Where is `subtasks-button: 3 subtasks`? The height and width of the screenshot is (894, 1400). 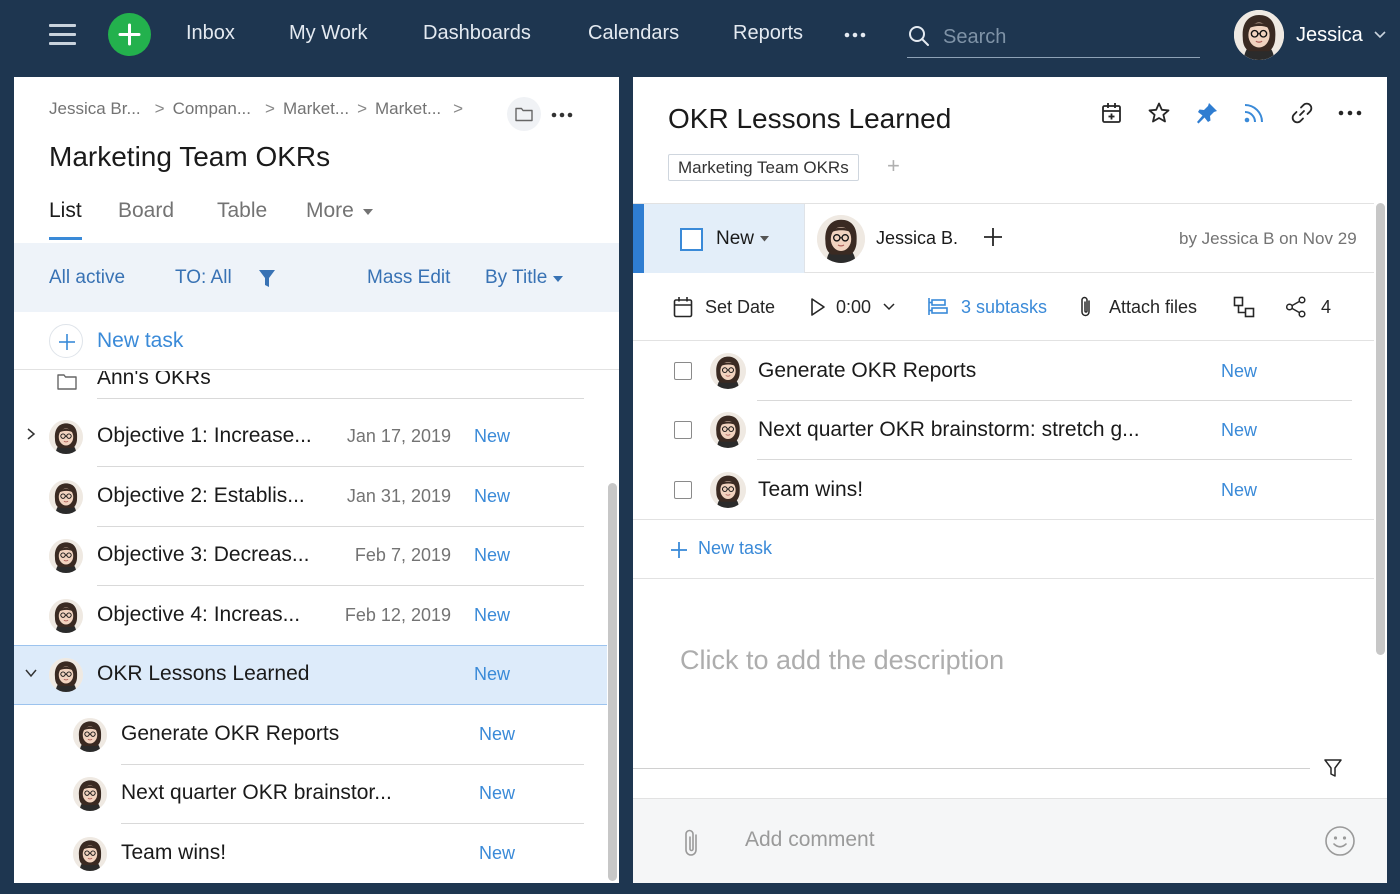 subtasks-button: 3 subtasks is located at coordinates (987, 307).